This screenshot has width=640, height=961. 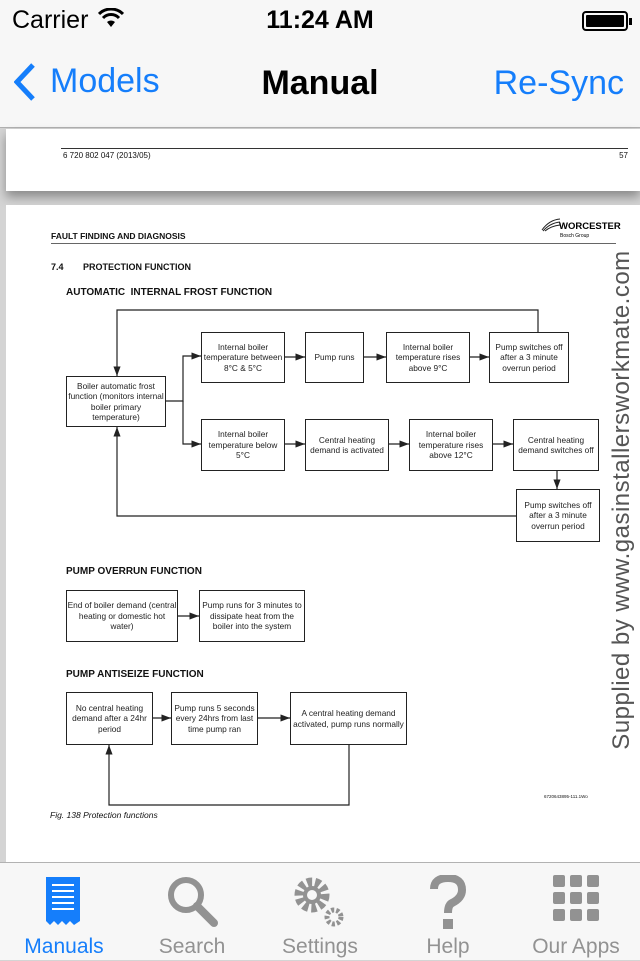 I want to click on figure-code: 6720643895-111.1Wo, so click(x=566, y=796).